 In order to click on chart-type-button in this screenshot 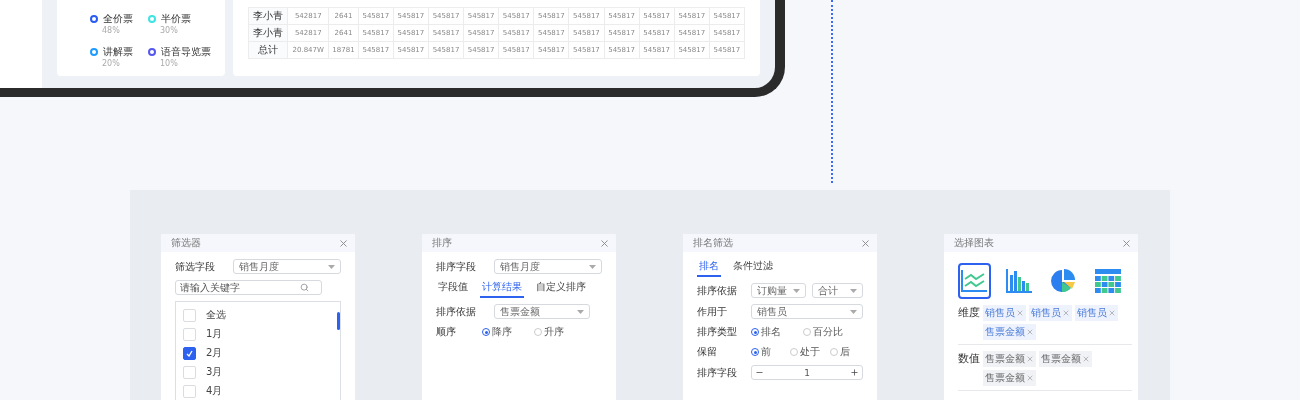, I will do `click(974, 281)`.